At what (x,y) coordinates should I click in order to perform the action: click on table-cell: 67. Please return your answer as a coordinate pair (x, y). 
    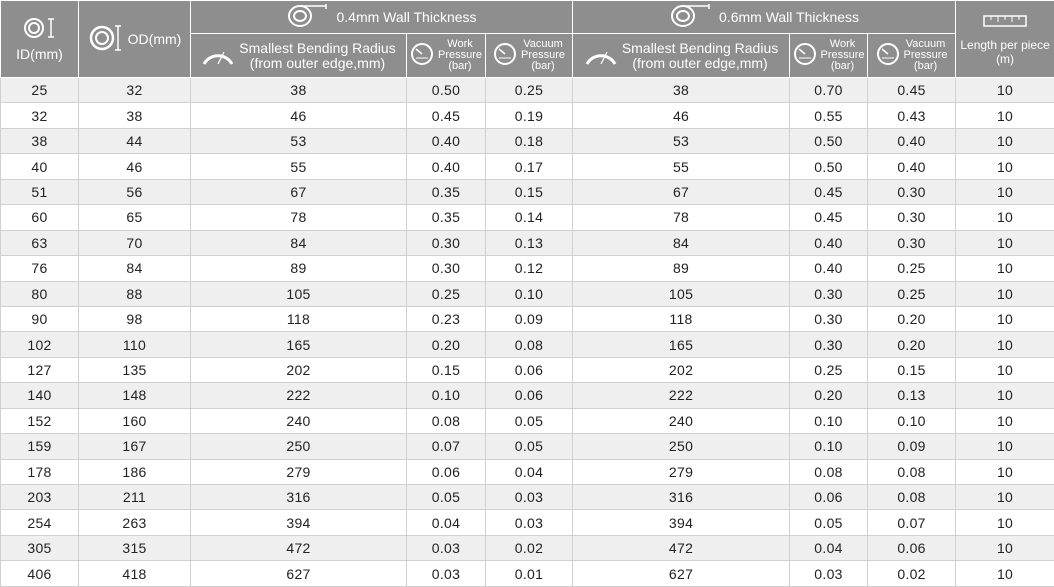
    Looking at the image, I should click on (299, 191).